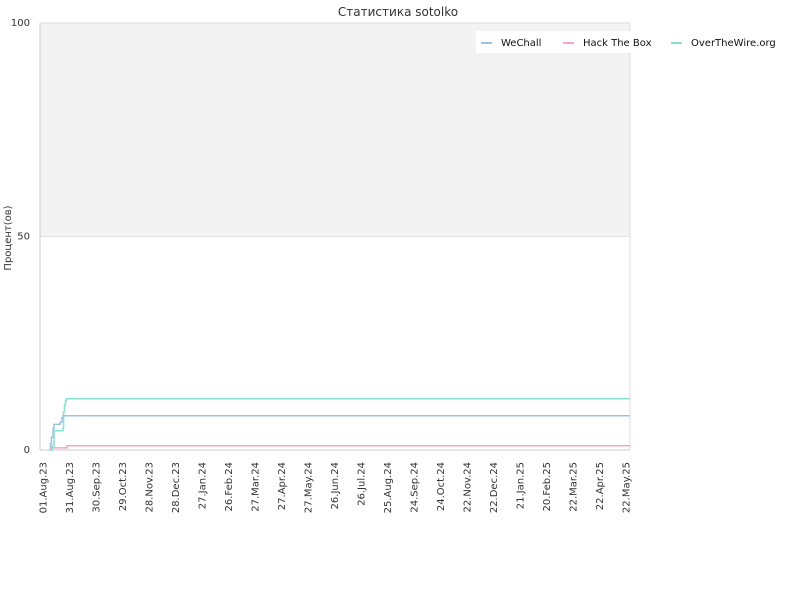 The height and width of the screenshot is (600, 800). What do you see at coordinates (97, 487) in the screenshot?
I see `x-tick-label: 30.Sep.23` at bounding box center [97, 487].